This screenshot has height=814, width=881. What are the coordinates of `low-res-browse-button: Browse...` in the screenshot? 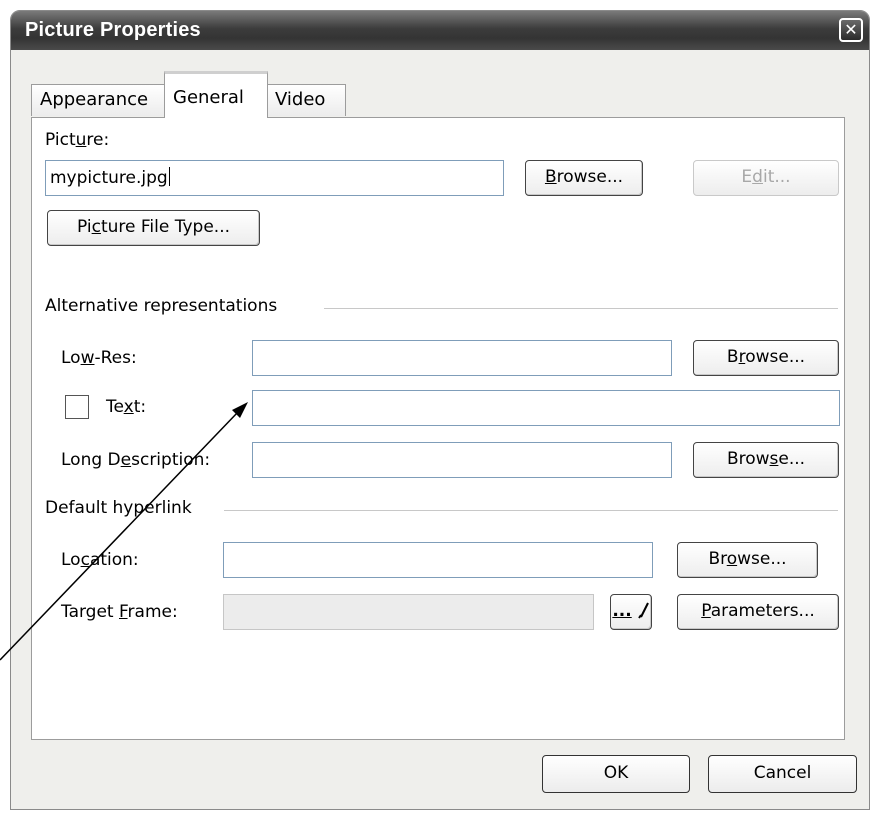 It's located at (766, 358).